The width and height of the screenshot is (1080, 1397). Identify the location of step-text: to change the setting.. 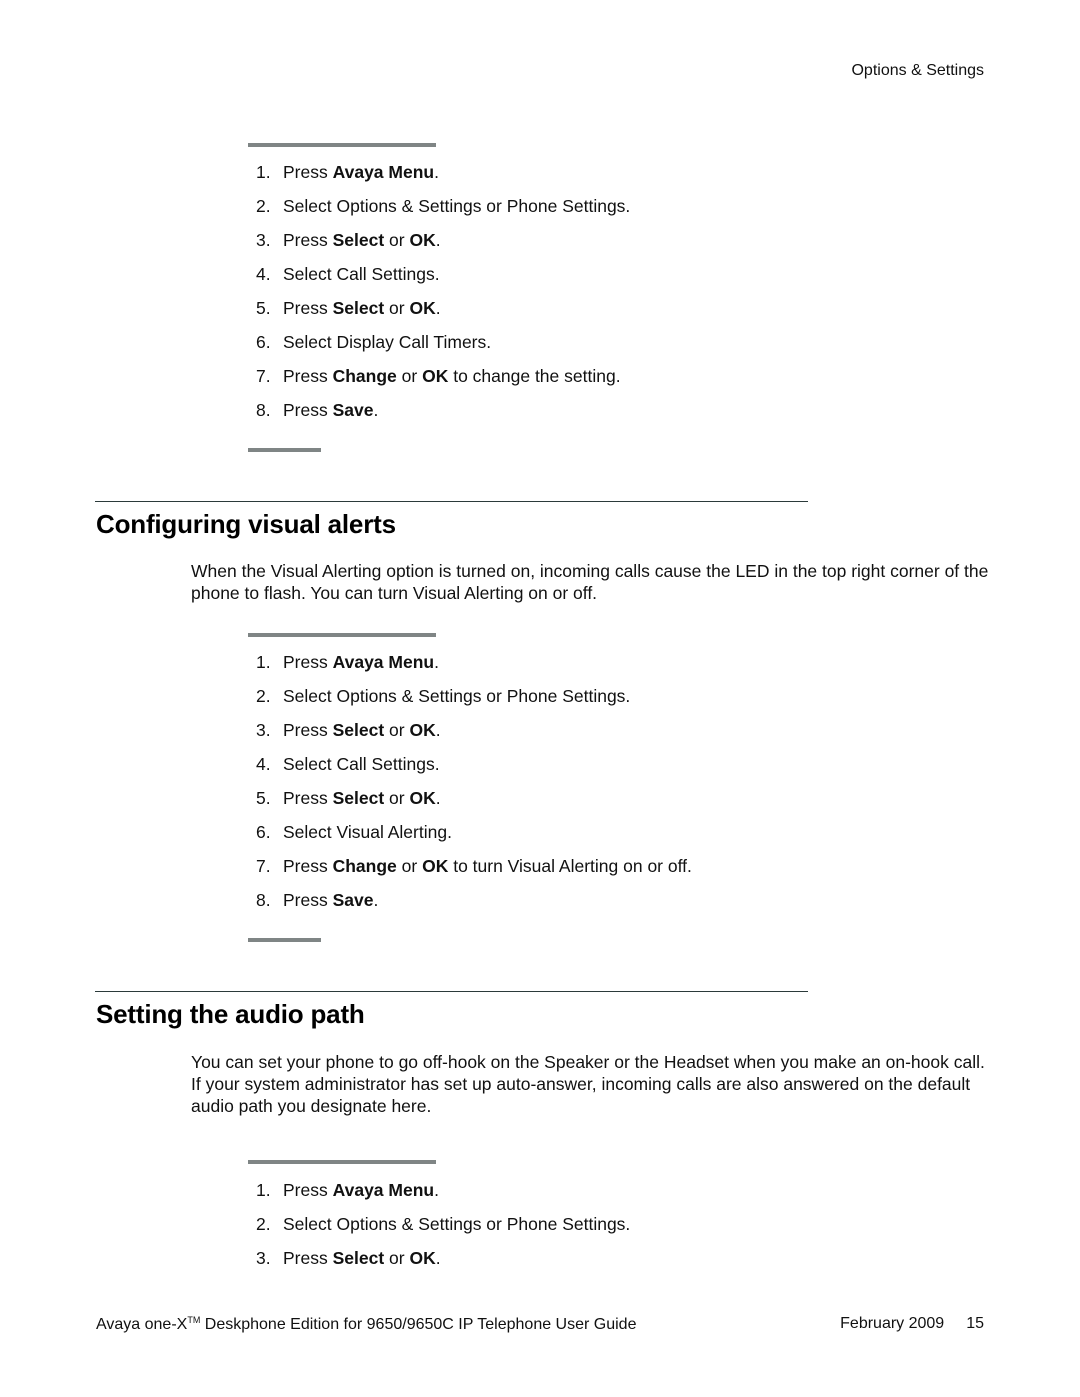
(534, 376).